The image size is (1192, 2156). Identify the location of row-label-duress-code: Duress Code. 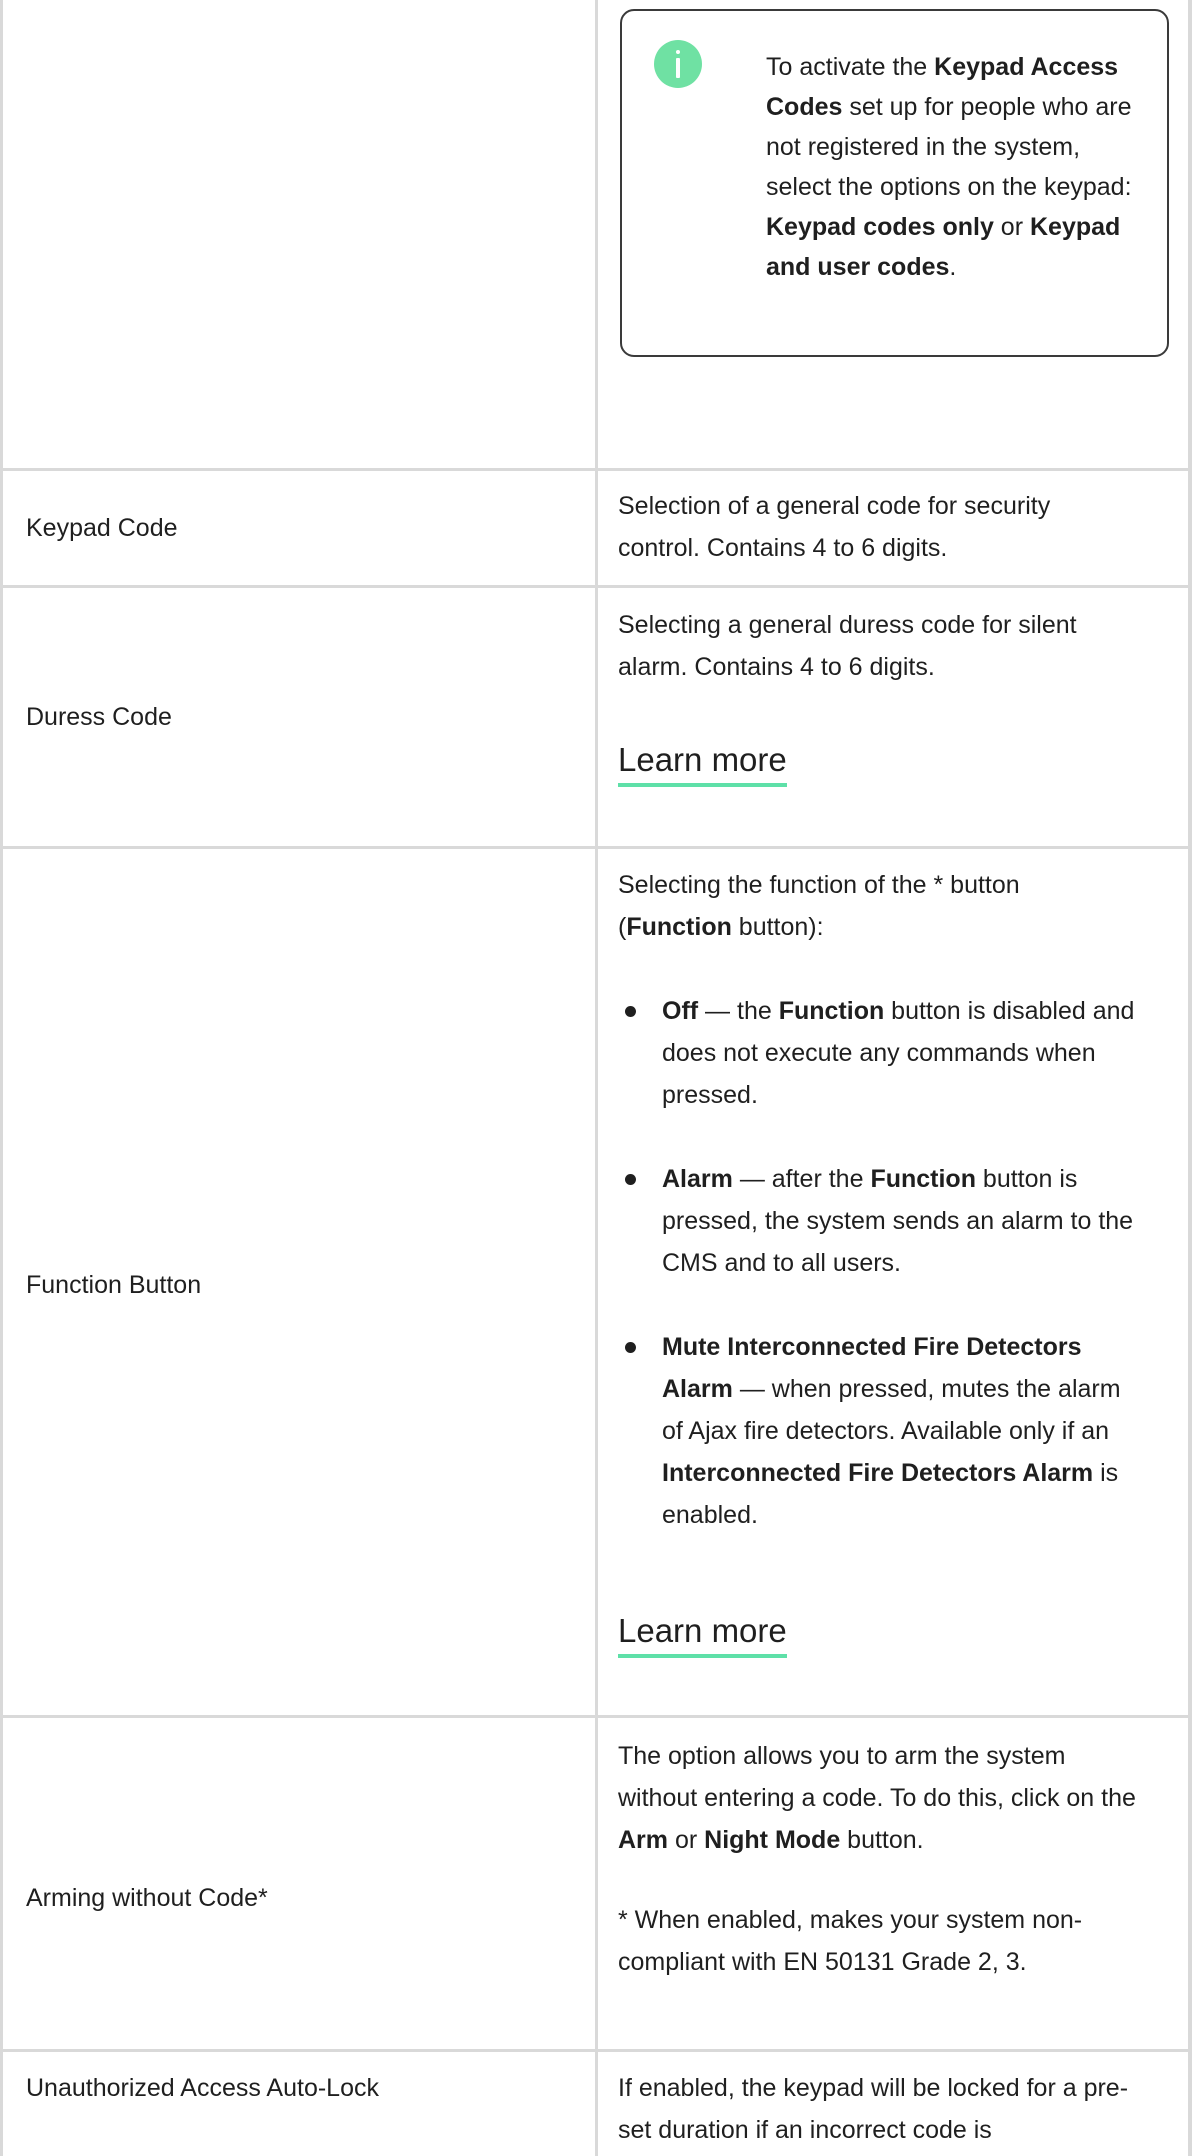
(99, 717).